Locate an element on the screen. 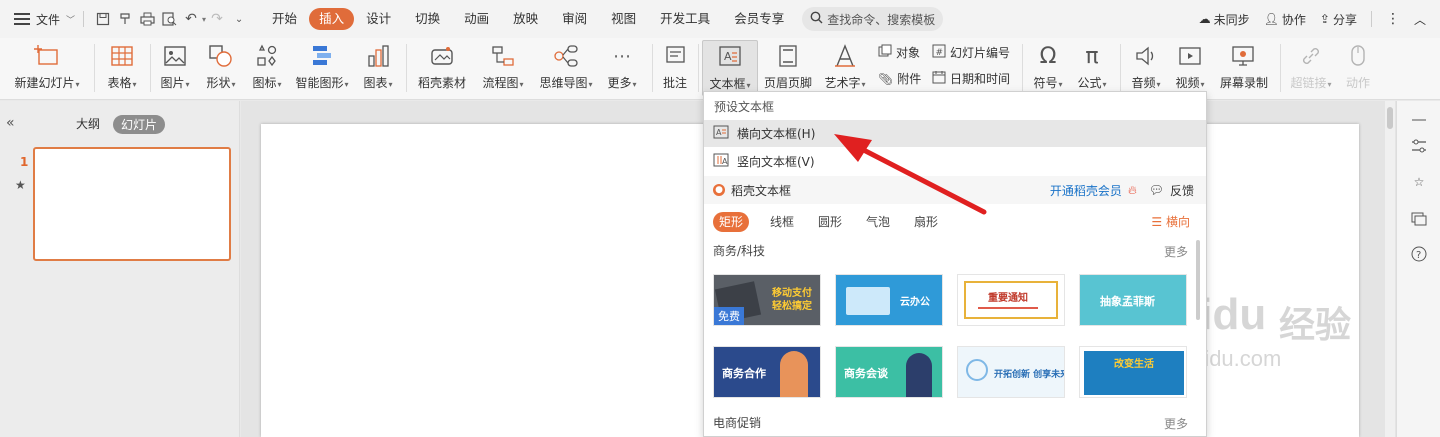  pill-circle: 圆形 is located at coordinates (830, 222).